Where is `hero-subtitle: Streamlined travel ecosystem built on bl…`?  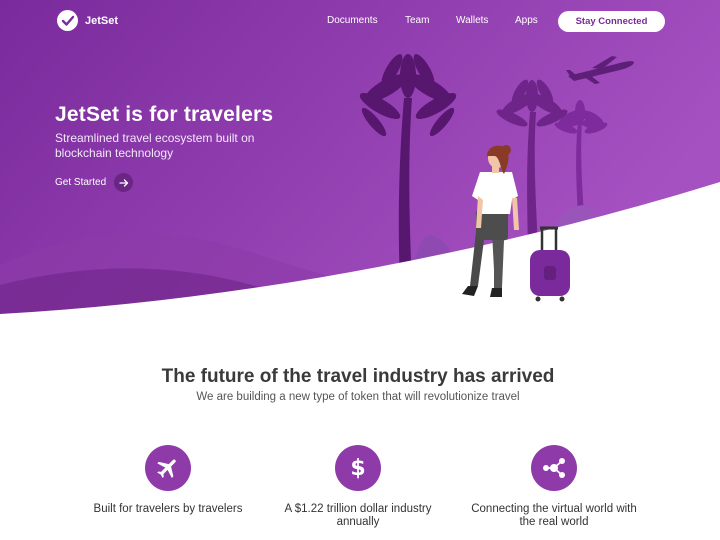 hero-subtitle: Streamlined travel ecosystem built on bl… is located at coordinates (155, 145).